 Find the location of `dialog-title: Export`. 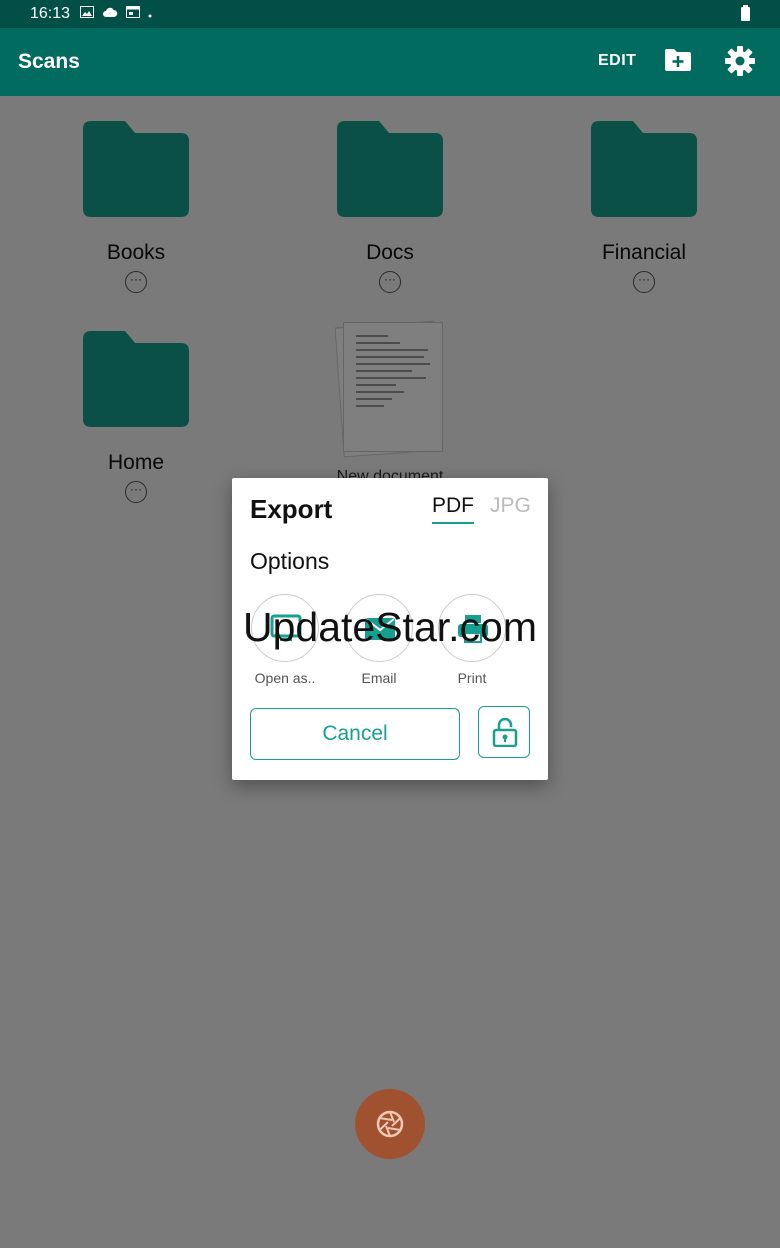

dialog-title: Export is located at coordinates (291, 509).